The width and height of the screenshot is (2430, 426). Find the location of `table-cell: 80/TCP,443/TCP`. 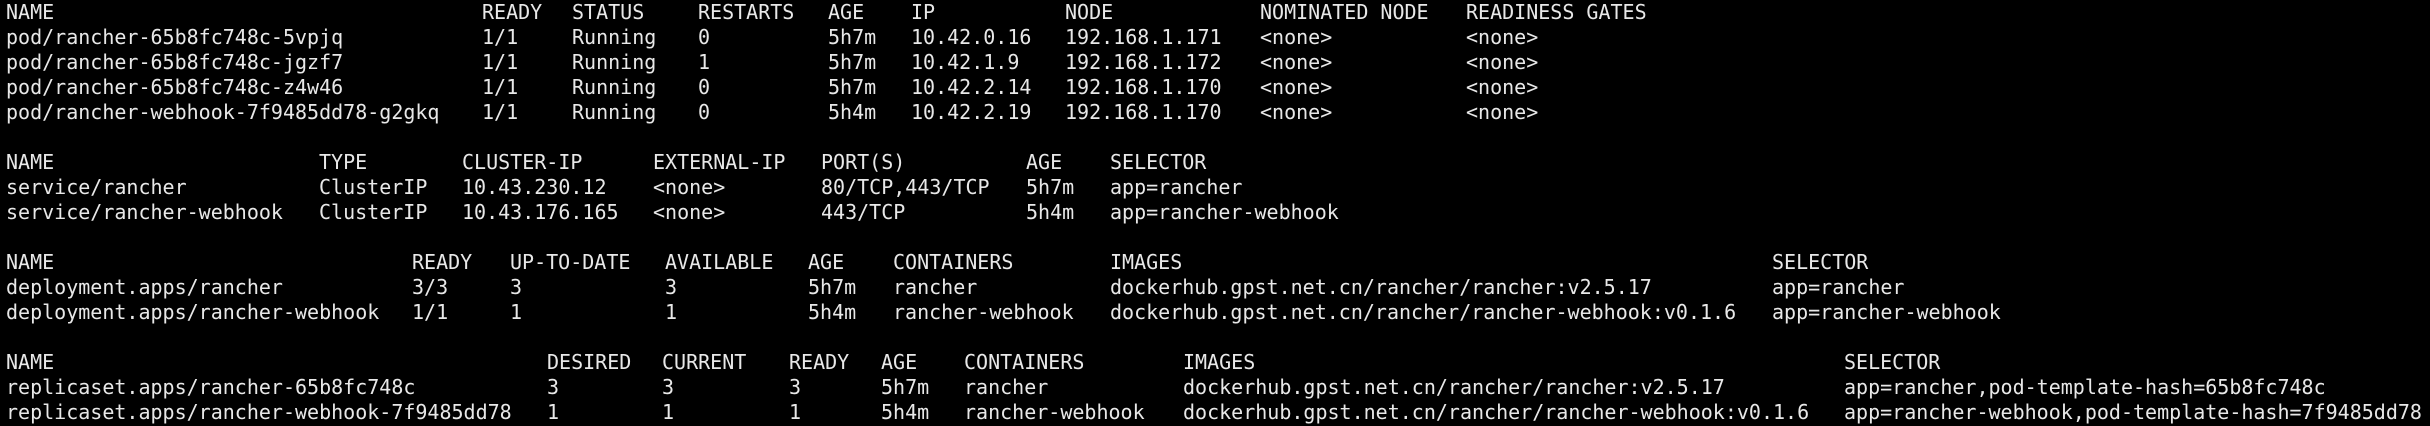

table-cell: 80/TCP,443/TCP is located at coordinates (905, 187).